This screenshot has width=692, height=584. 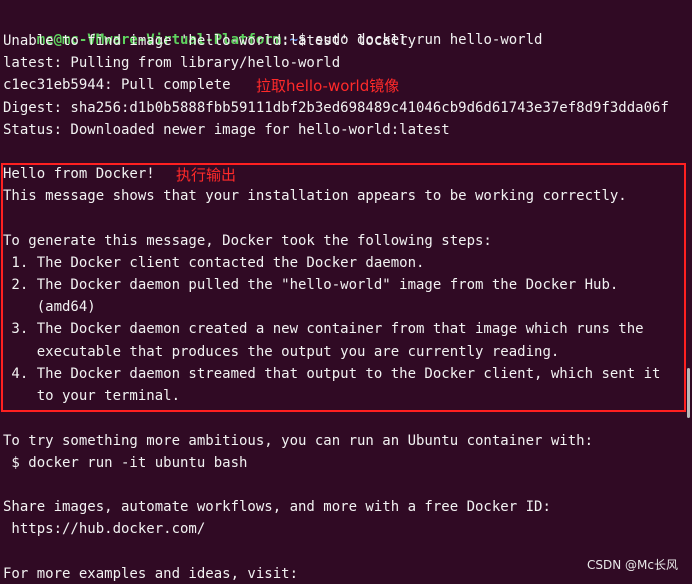 I want to click on output-line: latest: Pulling from library/hello-world, so click(x=172, y=63).